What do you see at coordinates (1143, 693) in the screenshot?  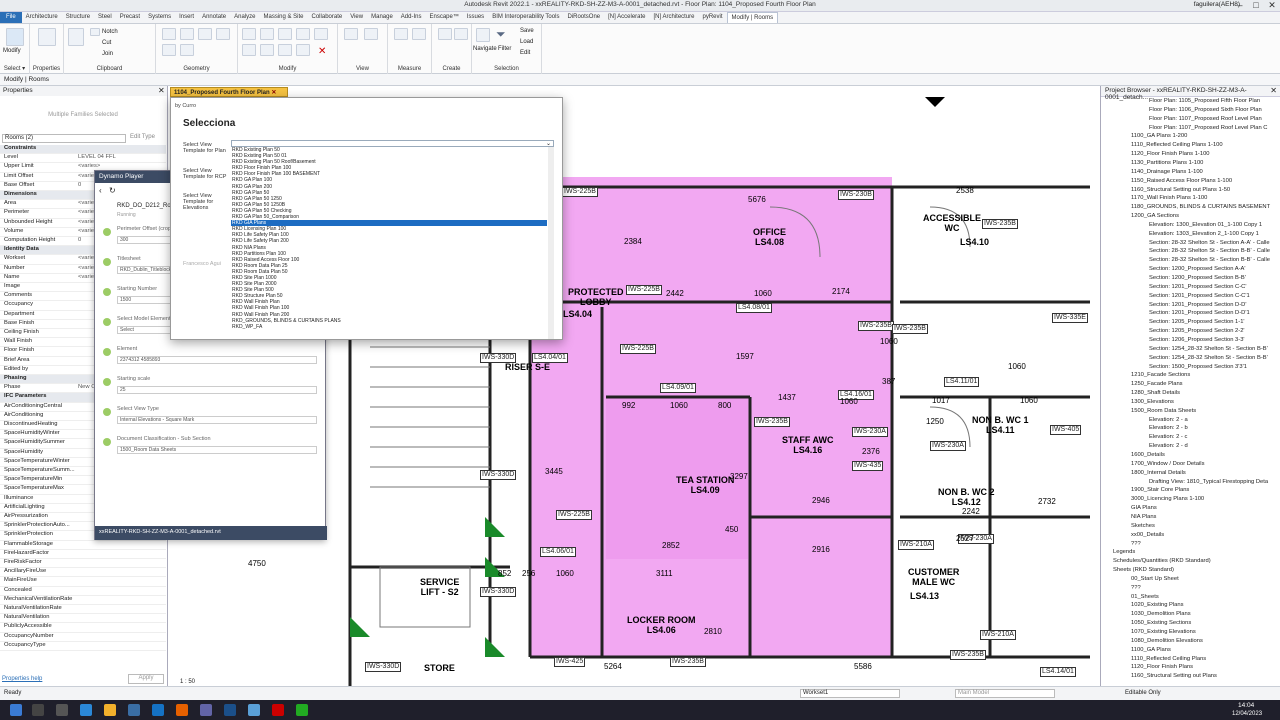 I see `editable-only-toggle: Editable Only` at bounding box center [1143, 693].